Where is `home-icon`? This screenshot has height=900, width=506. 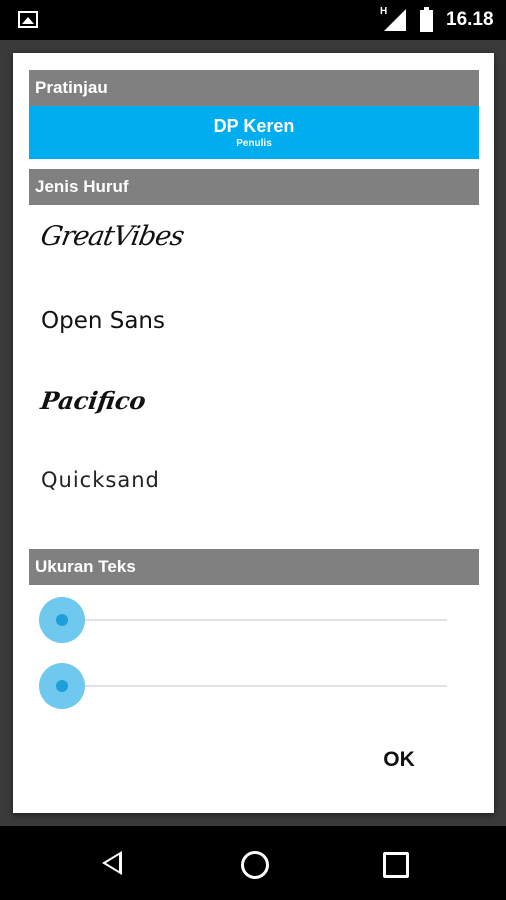 home-icon is located at coordinates (255, 865).